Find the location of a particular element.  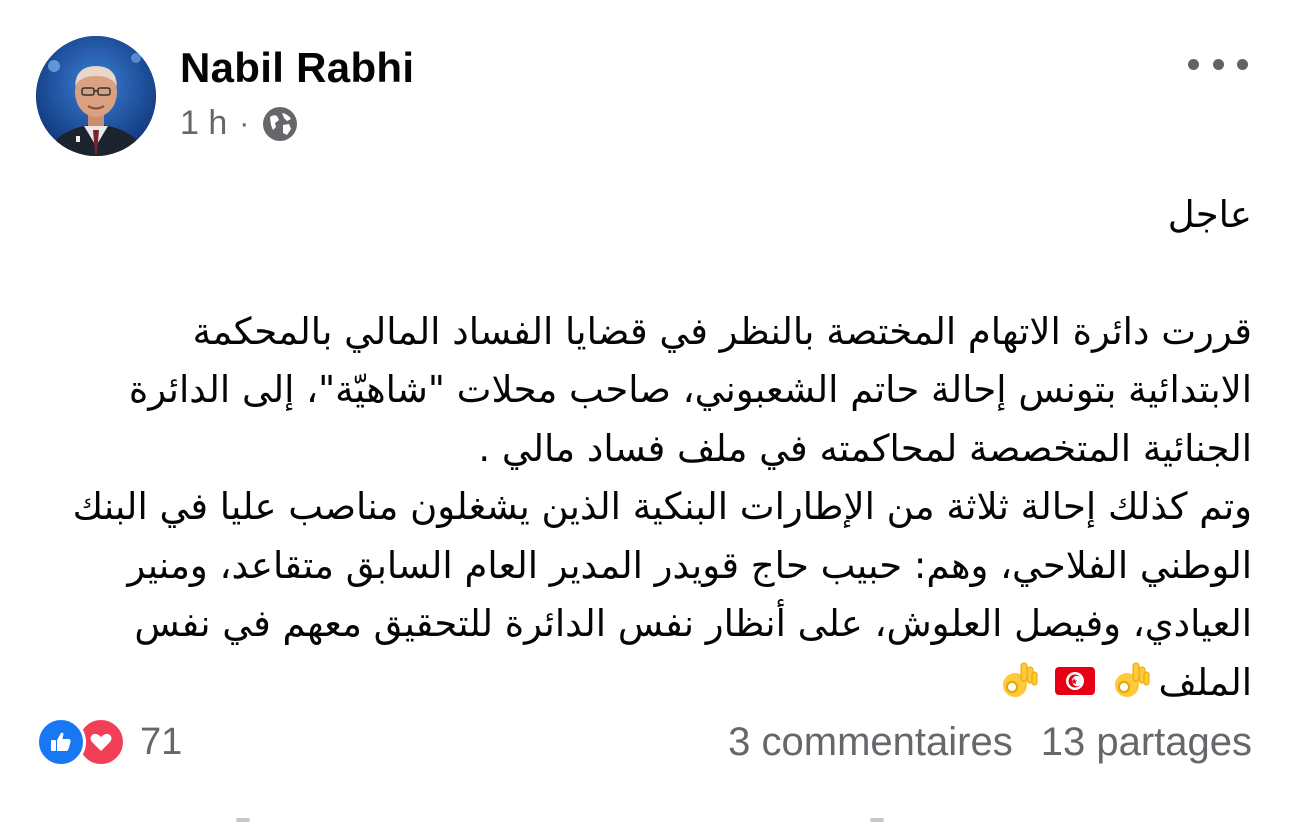

comments-count-link: 3 commentaires is located at coordinates (870, 742).